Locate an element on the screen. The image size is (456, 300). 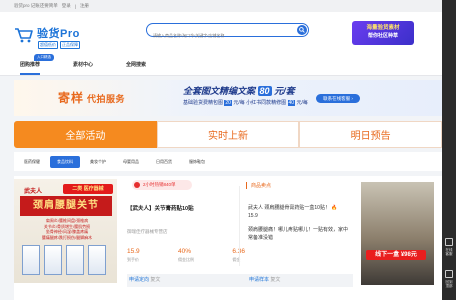
stat-value: 40% is located at coordinates (185, 251).